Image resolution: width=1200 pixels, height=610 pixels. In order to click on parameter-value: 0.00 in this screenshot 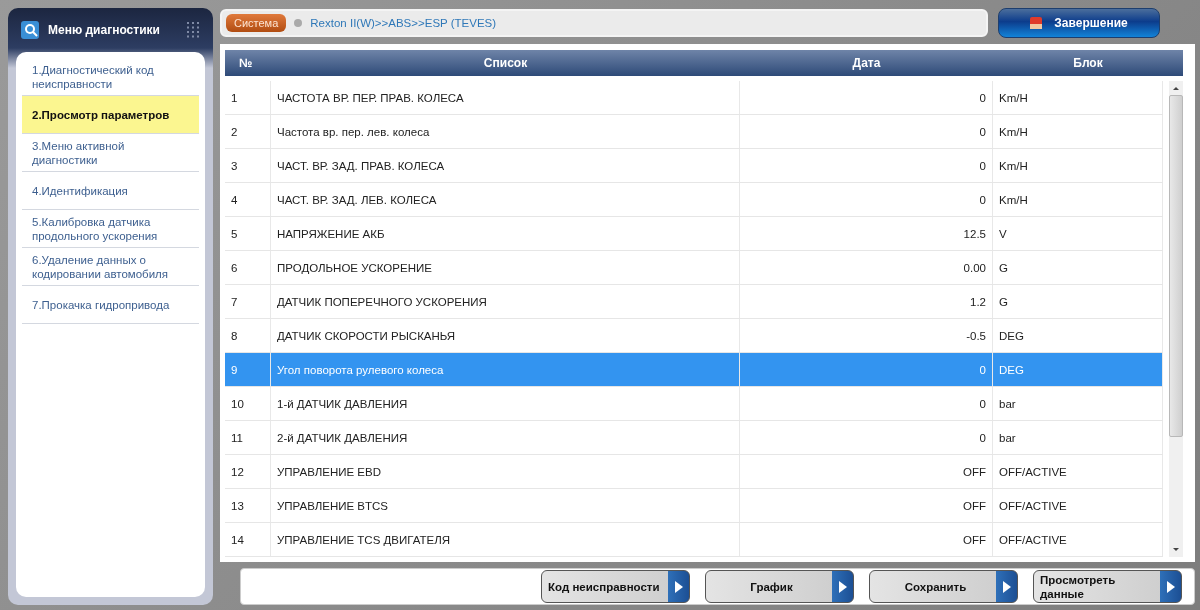, I will do `click(866, 267)`.